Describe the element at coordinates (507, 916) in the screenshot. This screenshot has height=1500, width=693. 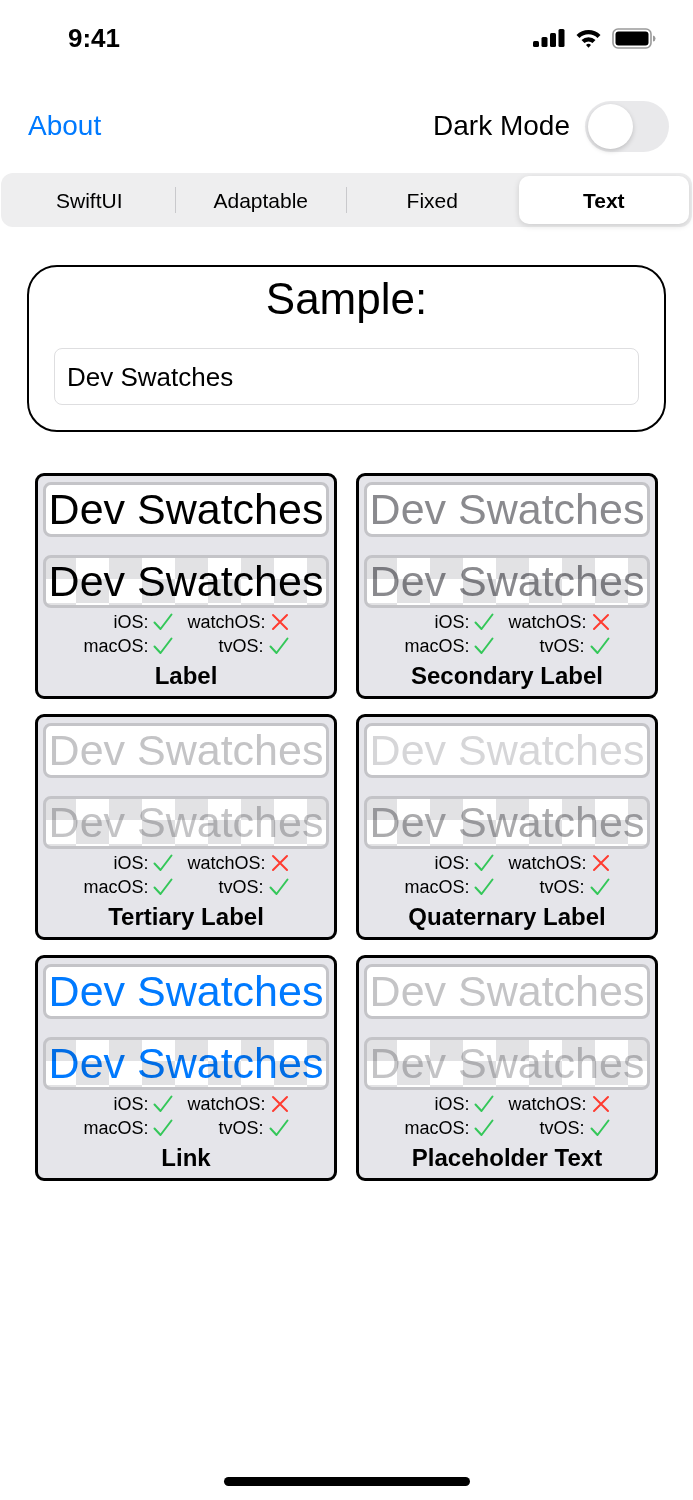
I see `swatch-title: Quaternary Label` at that location.